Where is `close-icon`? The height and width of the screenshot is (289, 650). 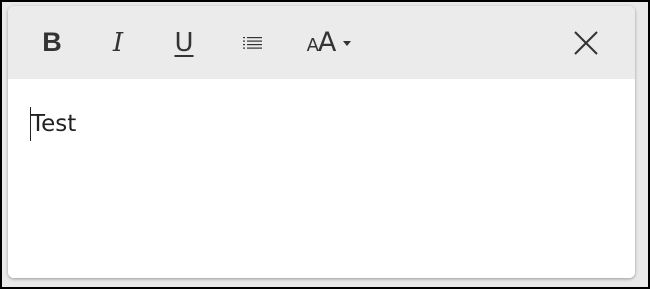 close-icon is located at coordinates (586, 42).